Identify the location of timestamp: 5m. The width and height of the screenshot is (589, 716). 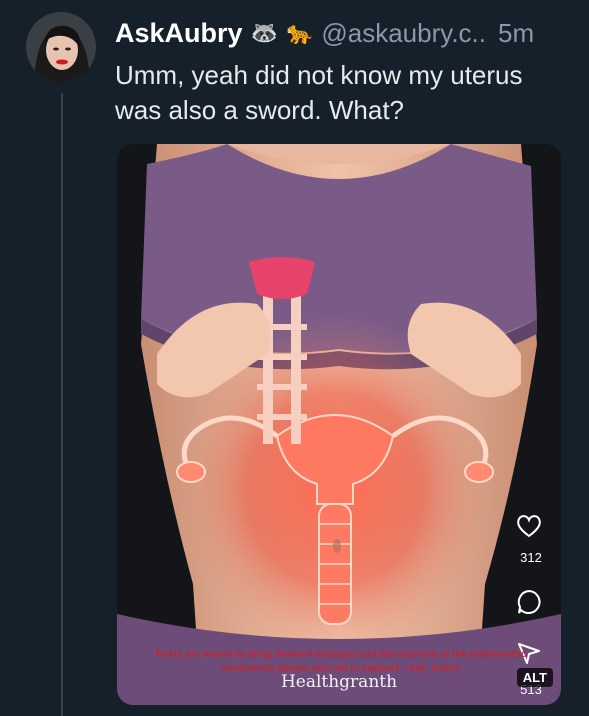
(516, 33).